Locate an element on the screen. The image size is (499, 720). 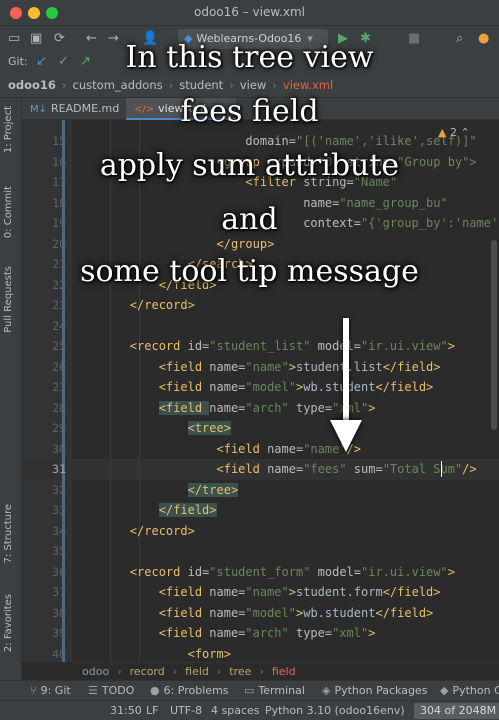
line-number: 27 is located at coordinates (44, 387).